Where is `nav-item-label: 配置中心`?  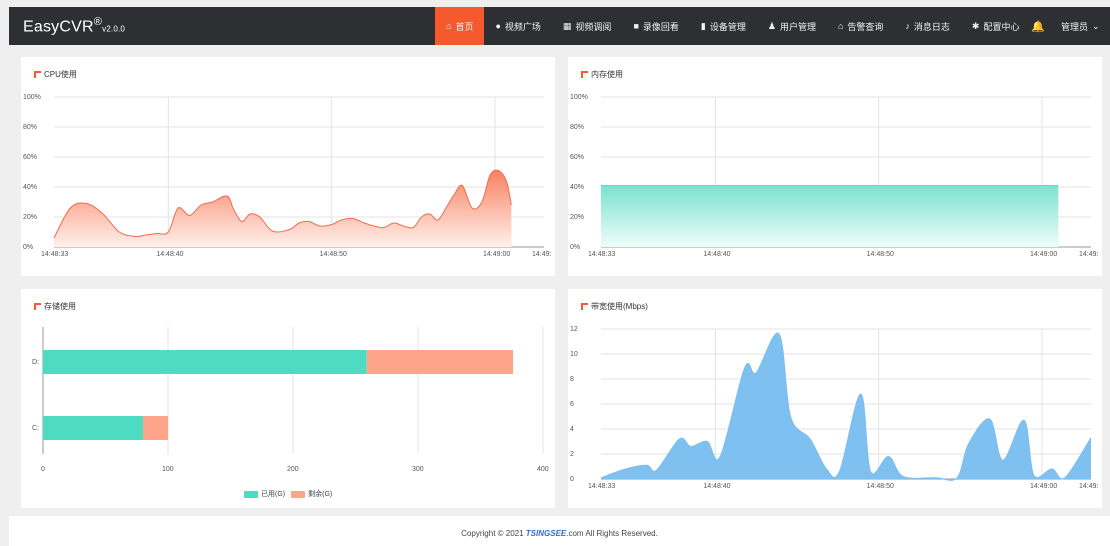
nav-item-label: 配置中心 is located at coordinates (1001, 26).